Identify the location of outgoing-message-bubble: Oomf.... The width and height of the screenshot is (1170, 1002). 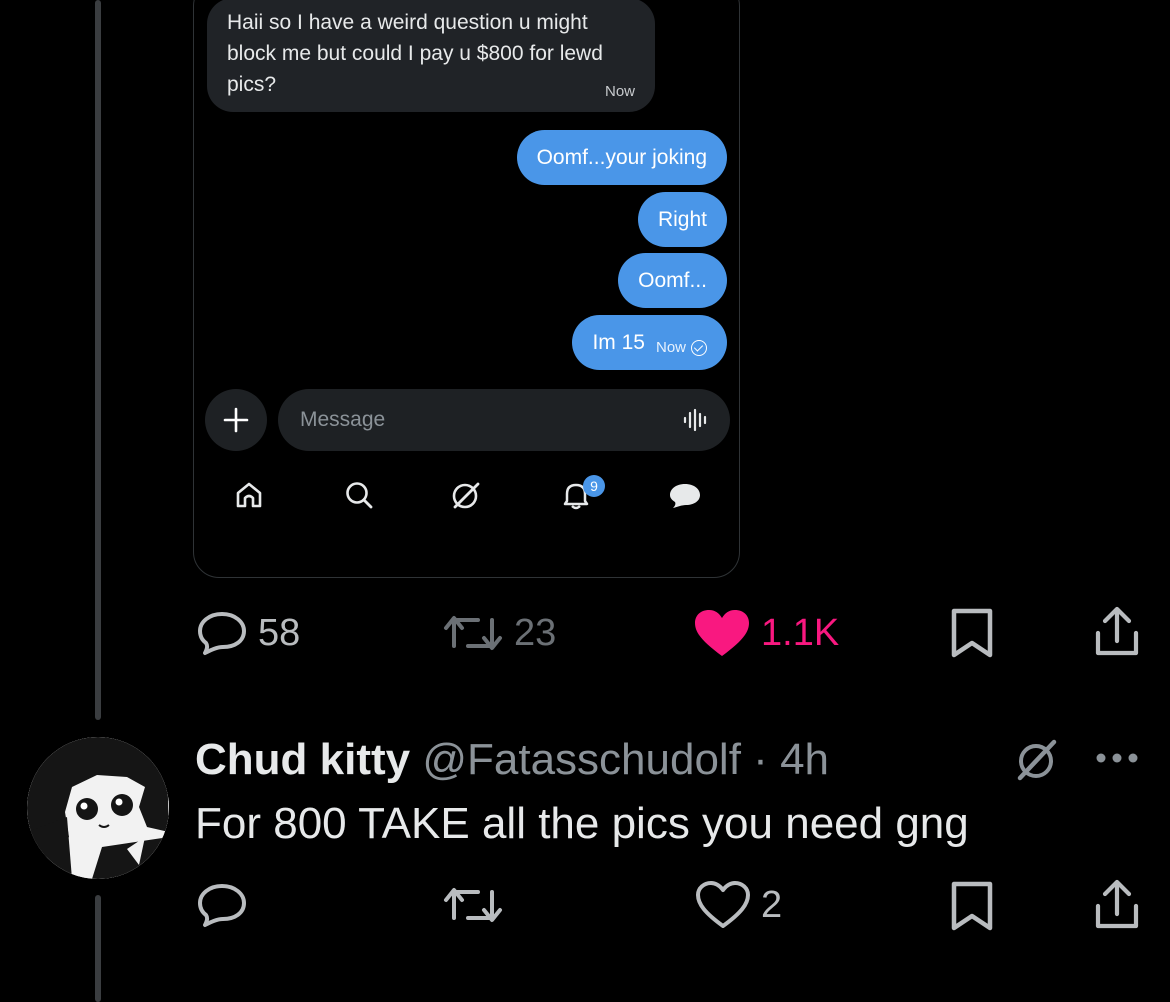
(672, 280).